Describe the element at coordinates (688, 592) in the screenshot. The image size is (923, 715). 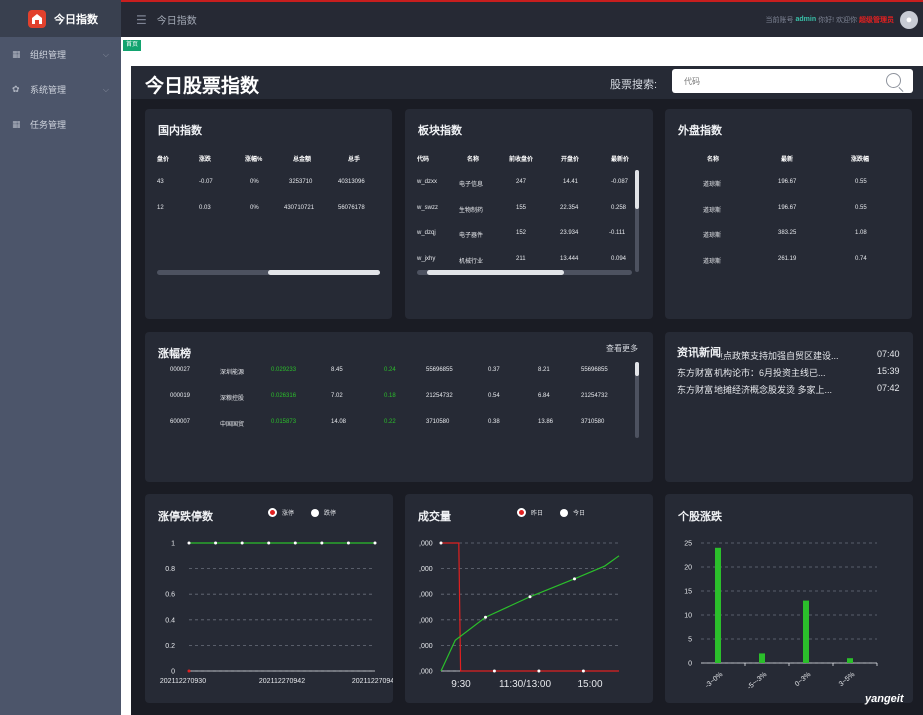
I see `y-tick-label: 15` at that location.